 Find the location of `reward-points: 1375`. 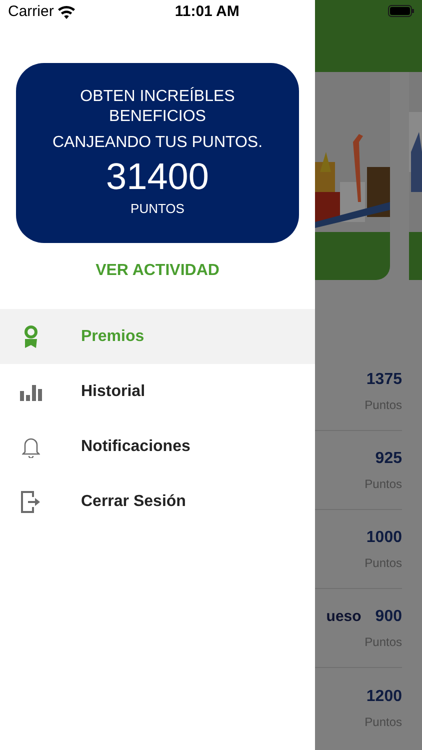

reward-points: 1375 is located at coordinates (384, 380).